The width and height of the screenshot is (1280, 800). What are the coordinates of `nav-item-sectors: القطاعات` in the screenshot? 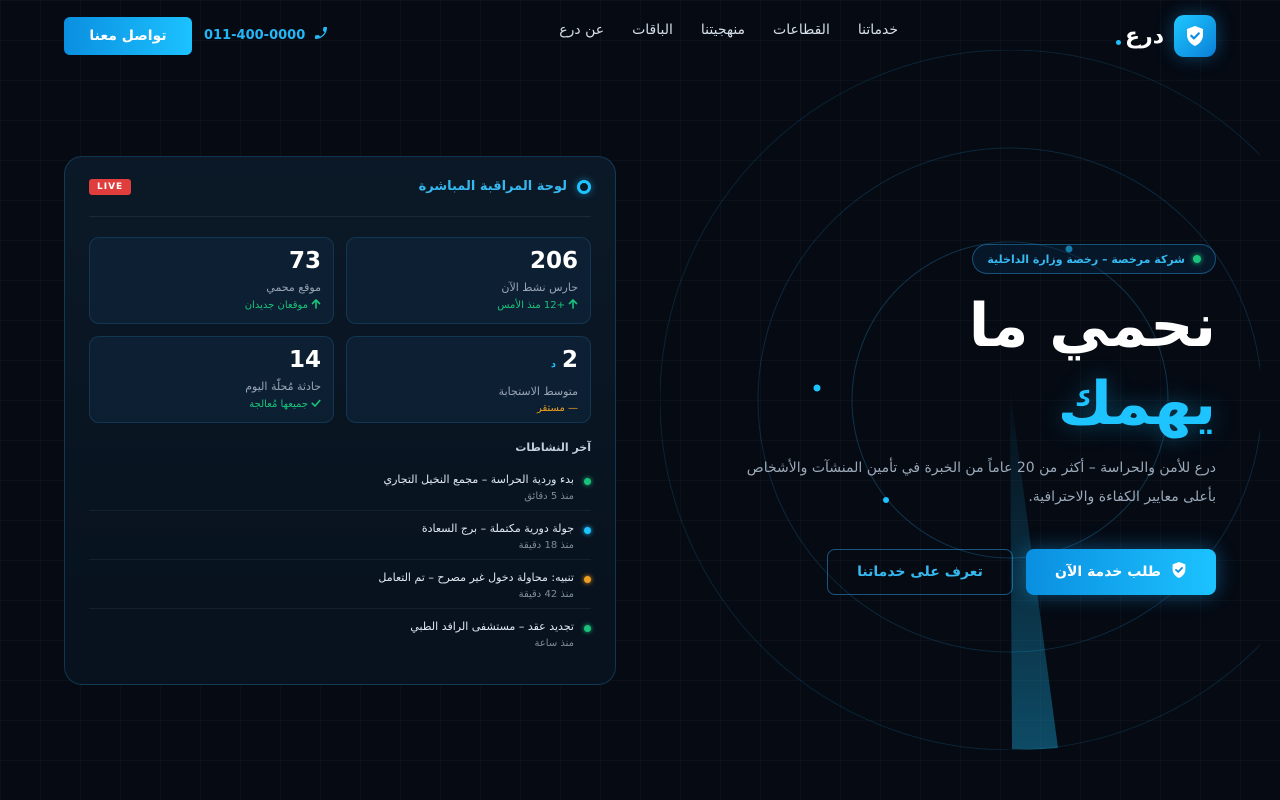 It's located at (801, 30).